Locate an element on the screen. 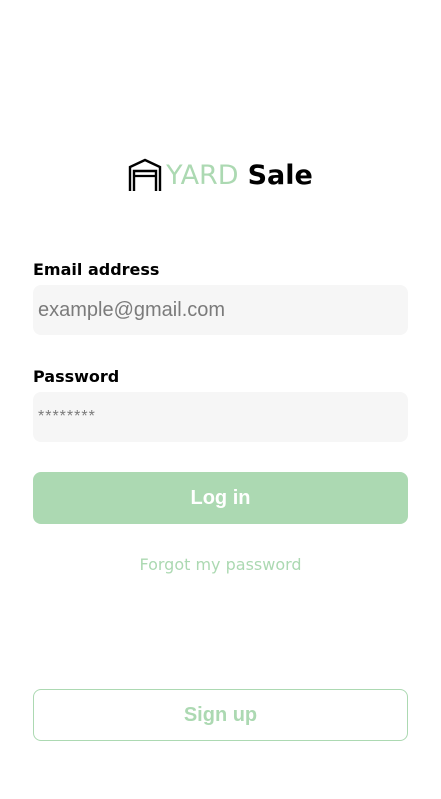 This screenshot has width=441, height=799. app-logo: YARD Sale is located at coordinates (220, 175).